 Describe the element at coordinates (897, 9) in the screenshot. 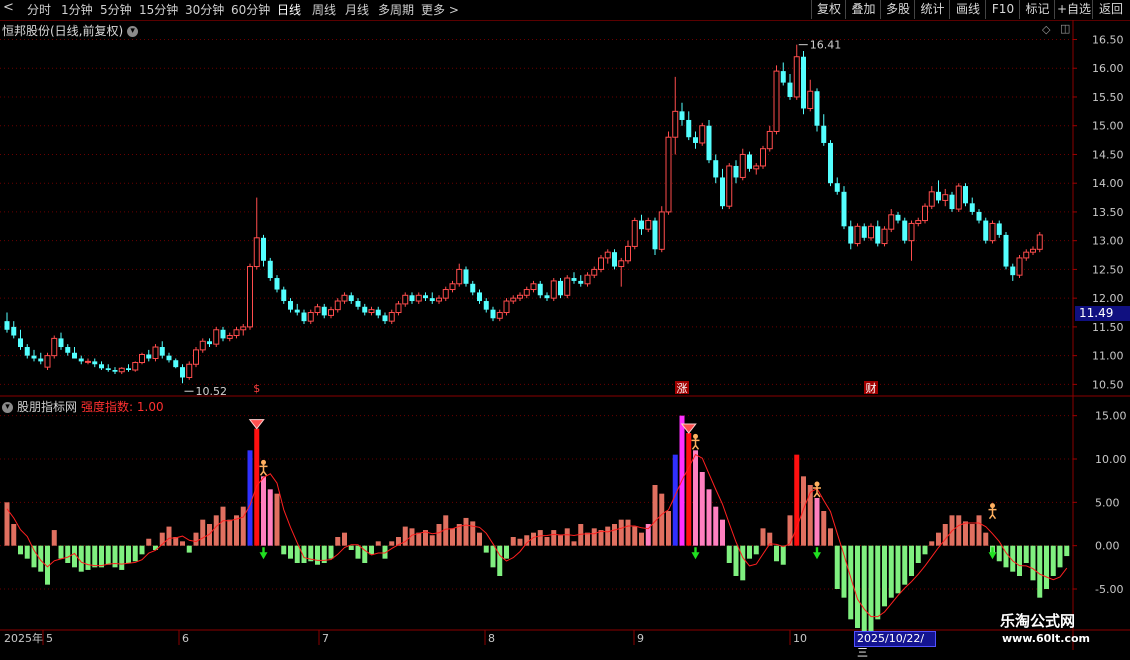

I see `toolbar-button-2: 多股` at that location.